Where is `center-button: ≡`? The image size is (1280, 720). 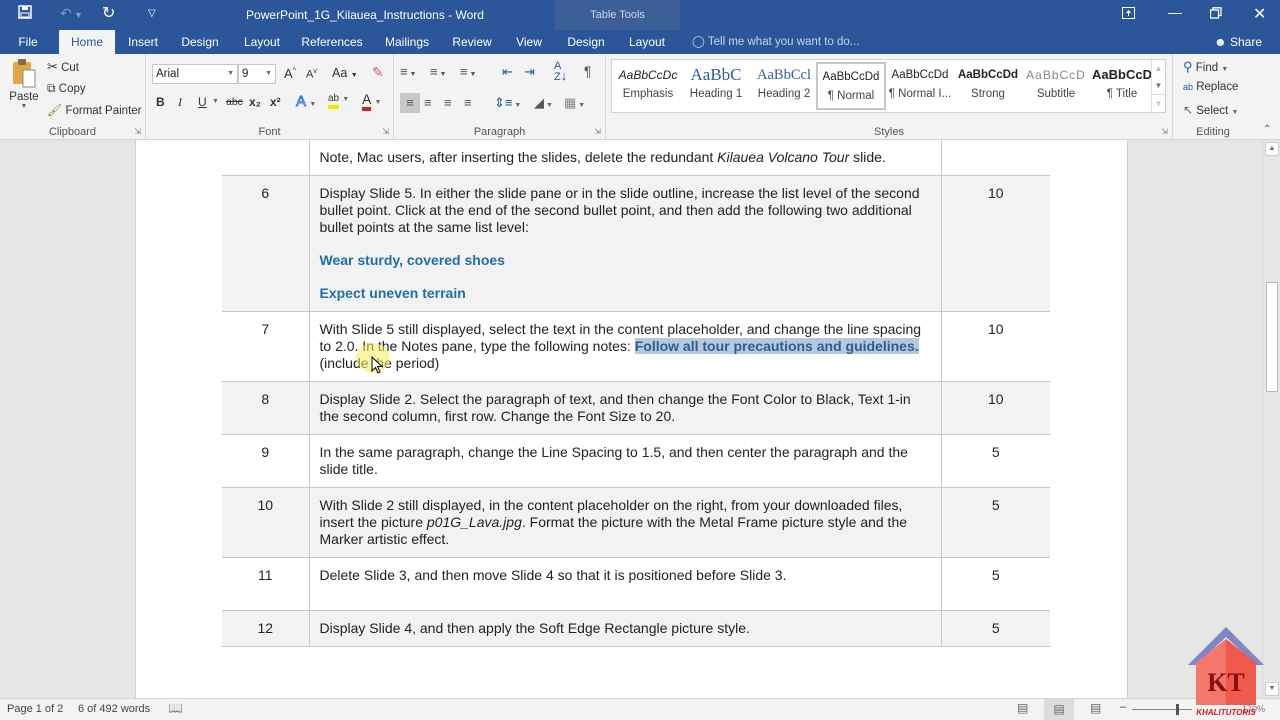
center-button: ≡ is located at coordinates (428, 103).